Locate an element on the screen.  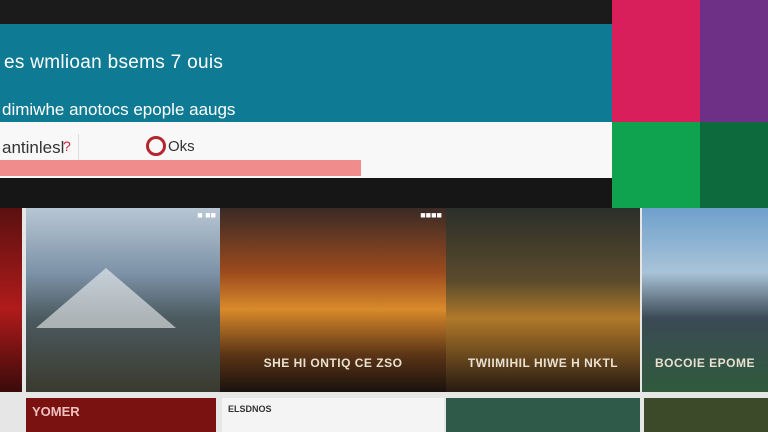
banner-headline: es wmlioan bsems 7 ouis is located at coordinates (114, 62).